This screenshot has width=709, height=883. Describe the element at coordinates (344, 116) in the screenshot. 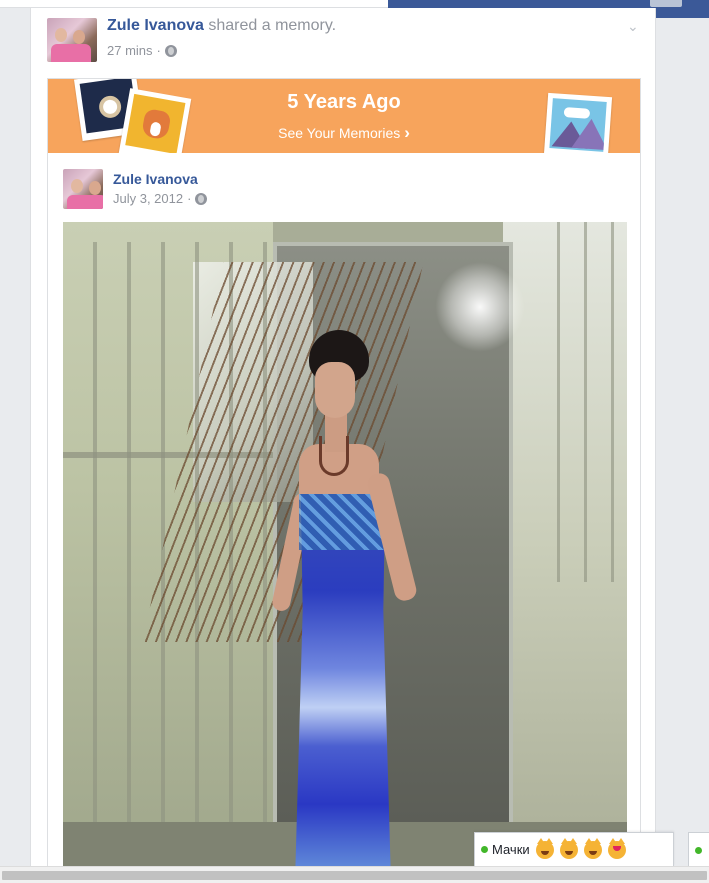

I see `memories-banner: 5 Years Ago See Your Memories ›` at that location.